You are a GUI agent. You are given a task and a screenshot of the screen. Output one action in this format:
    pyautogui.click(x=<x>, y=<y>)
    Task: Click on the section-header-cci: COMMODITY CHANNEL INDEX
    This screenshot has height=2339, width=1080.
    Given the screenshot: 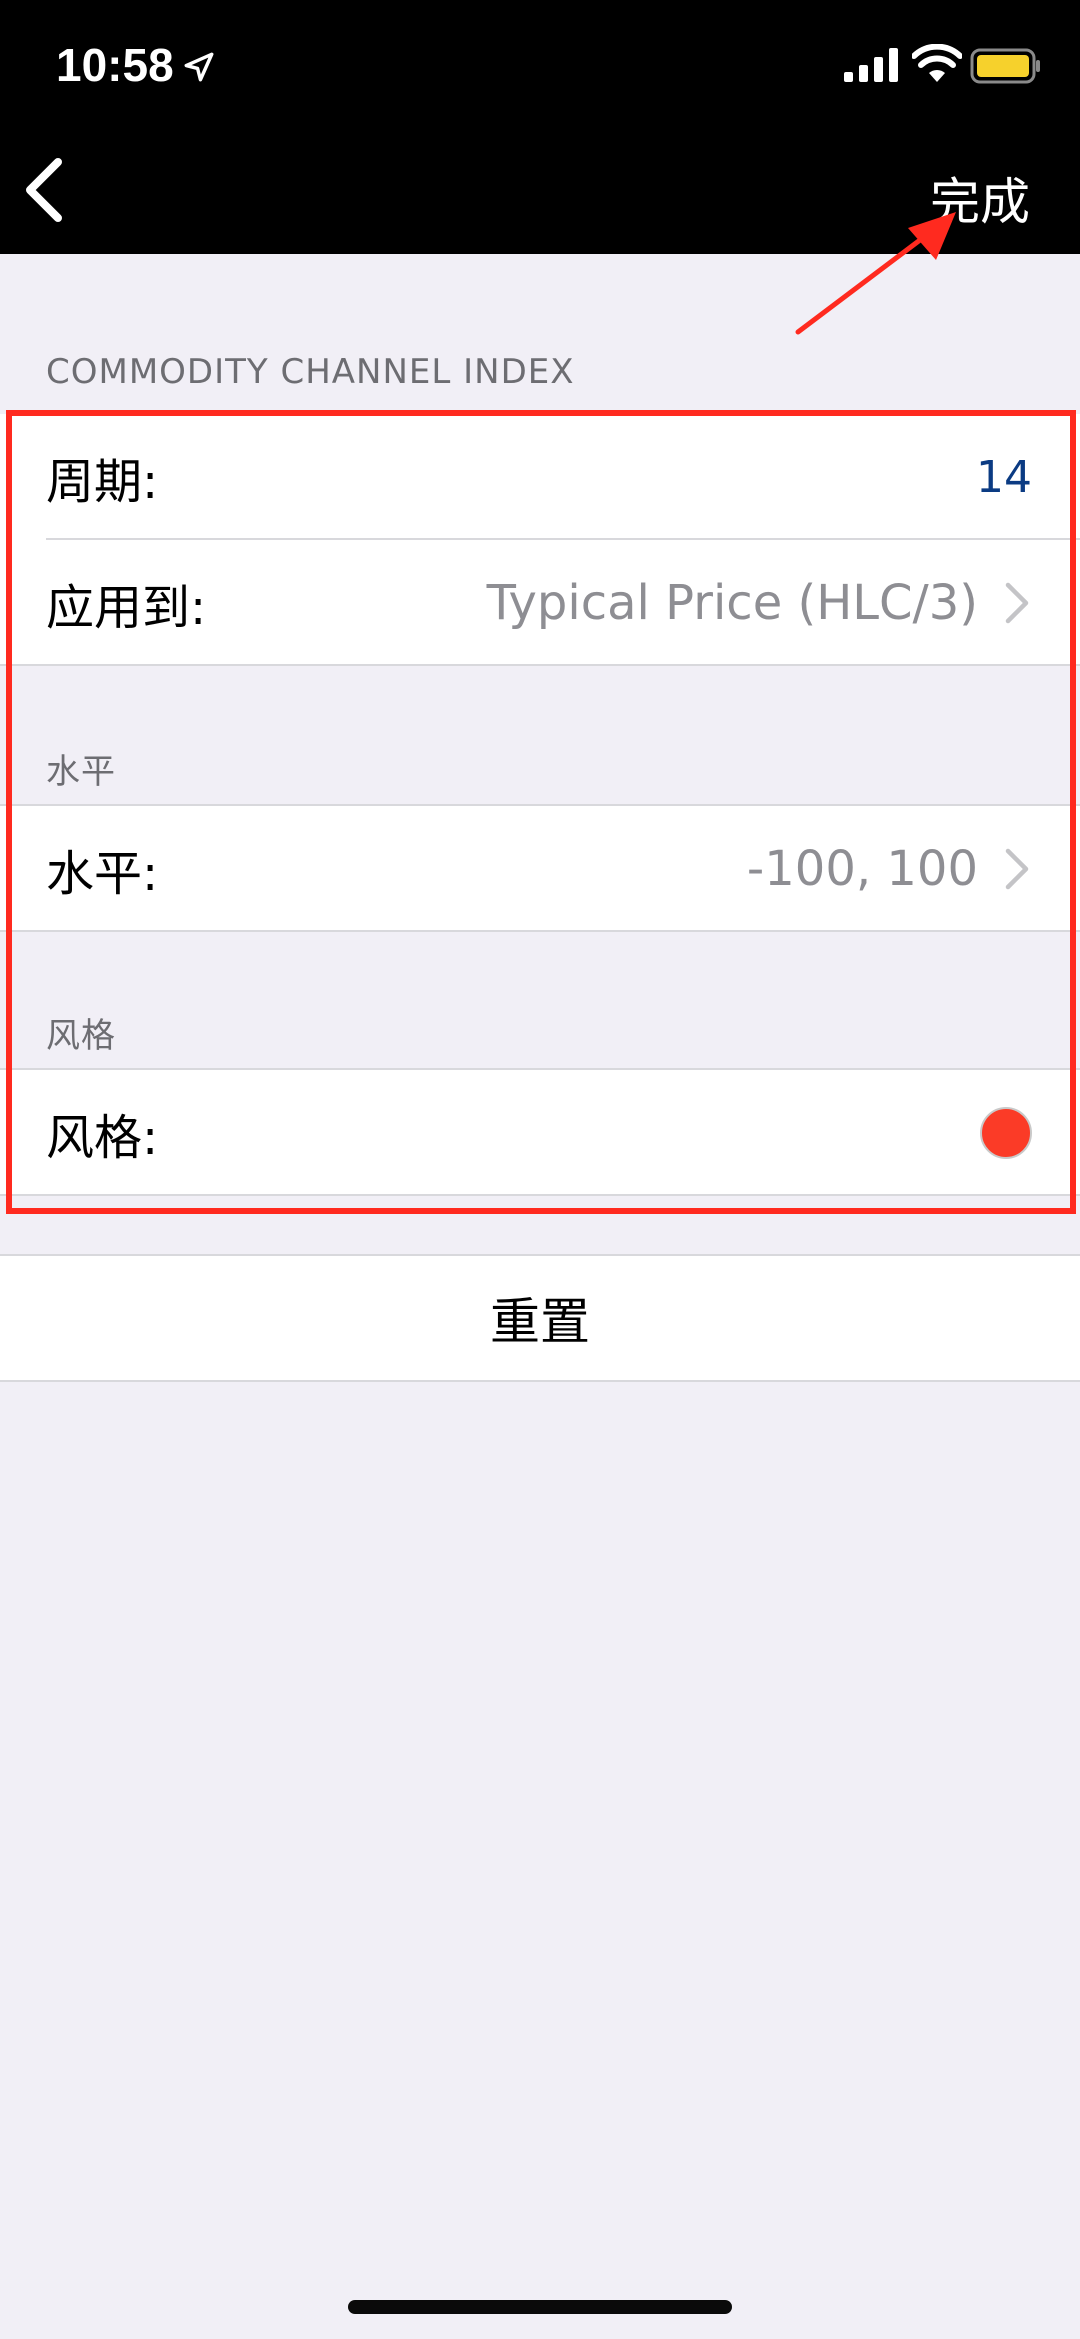 What is the action you would take?
    pyautogui.click(x=310, y=372)
    